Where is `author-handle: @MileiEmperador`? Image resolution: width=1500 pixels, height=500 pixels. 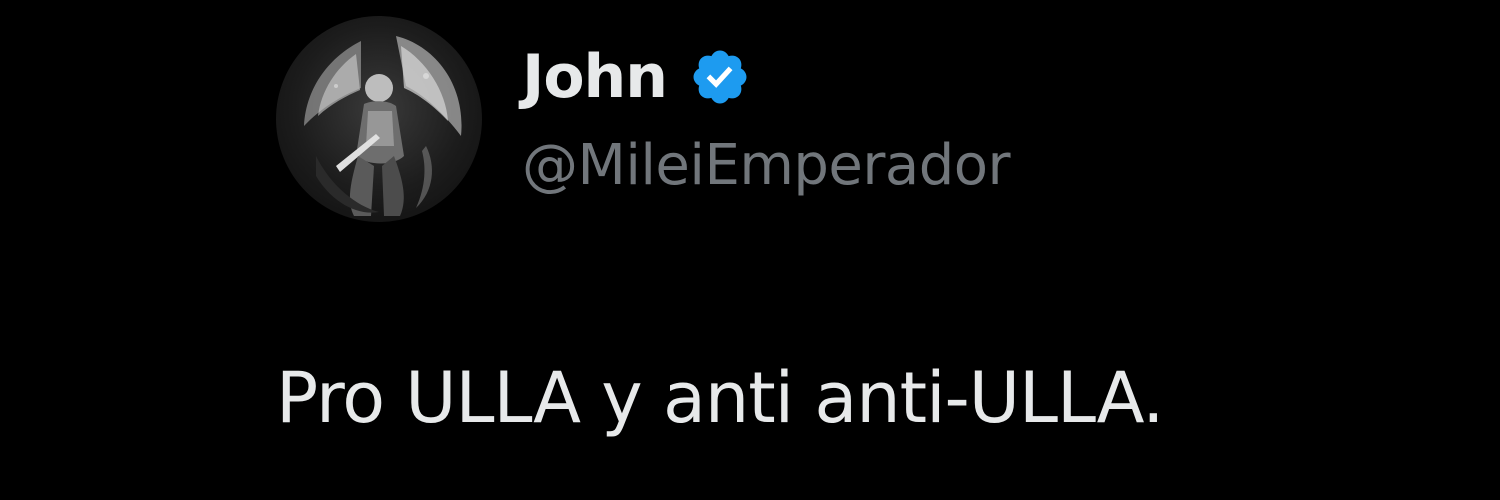
author-handle: @MileiEmperador is located at coordinates (766, 166).